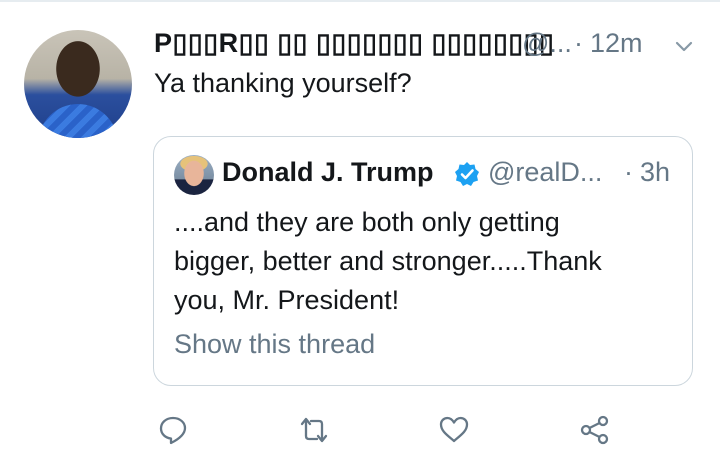 The width and height of the screenshot is (720, 454). Describe the element at coordinates (173, 430) in the screenshot. I see `reply-icon` at that location.